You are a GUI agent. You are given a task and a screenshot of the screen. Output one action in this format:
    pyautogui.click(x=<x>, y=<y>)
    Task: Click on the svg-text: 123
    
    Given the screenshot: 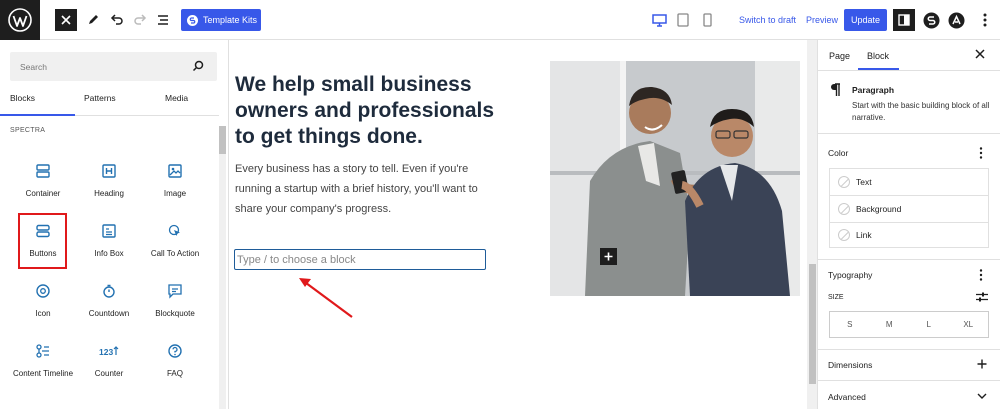 What is the action you would take?
    pyautogui.click(x=106, y=352)
    